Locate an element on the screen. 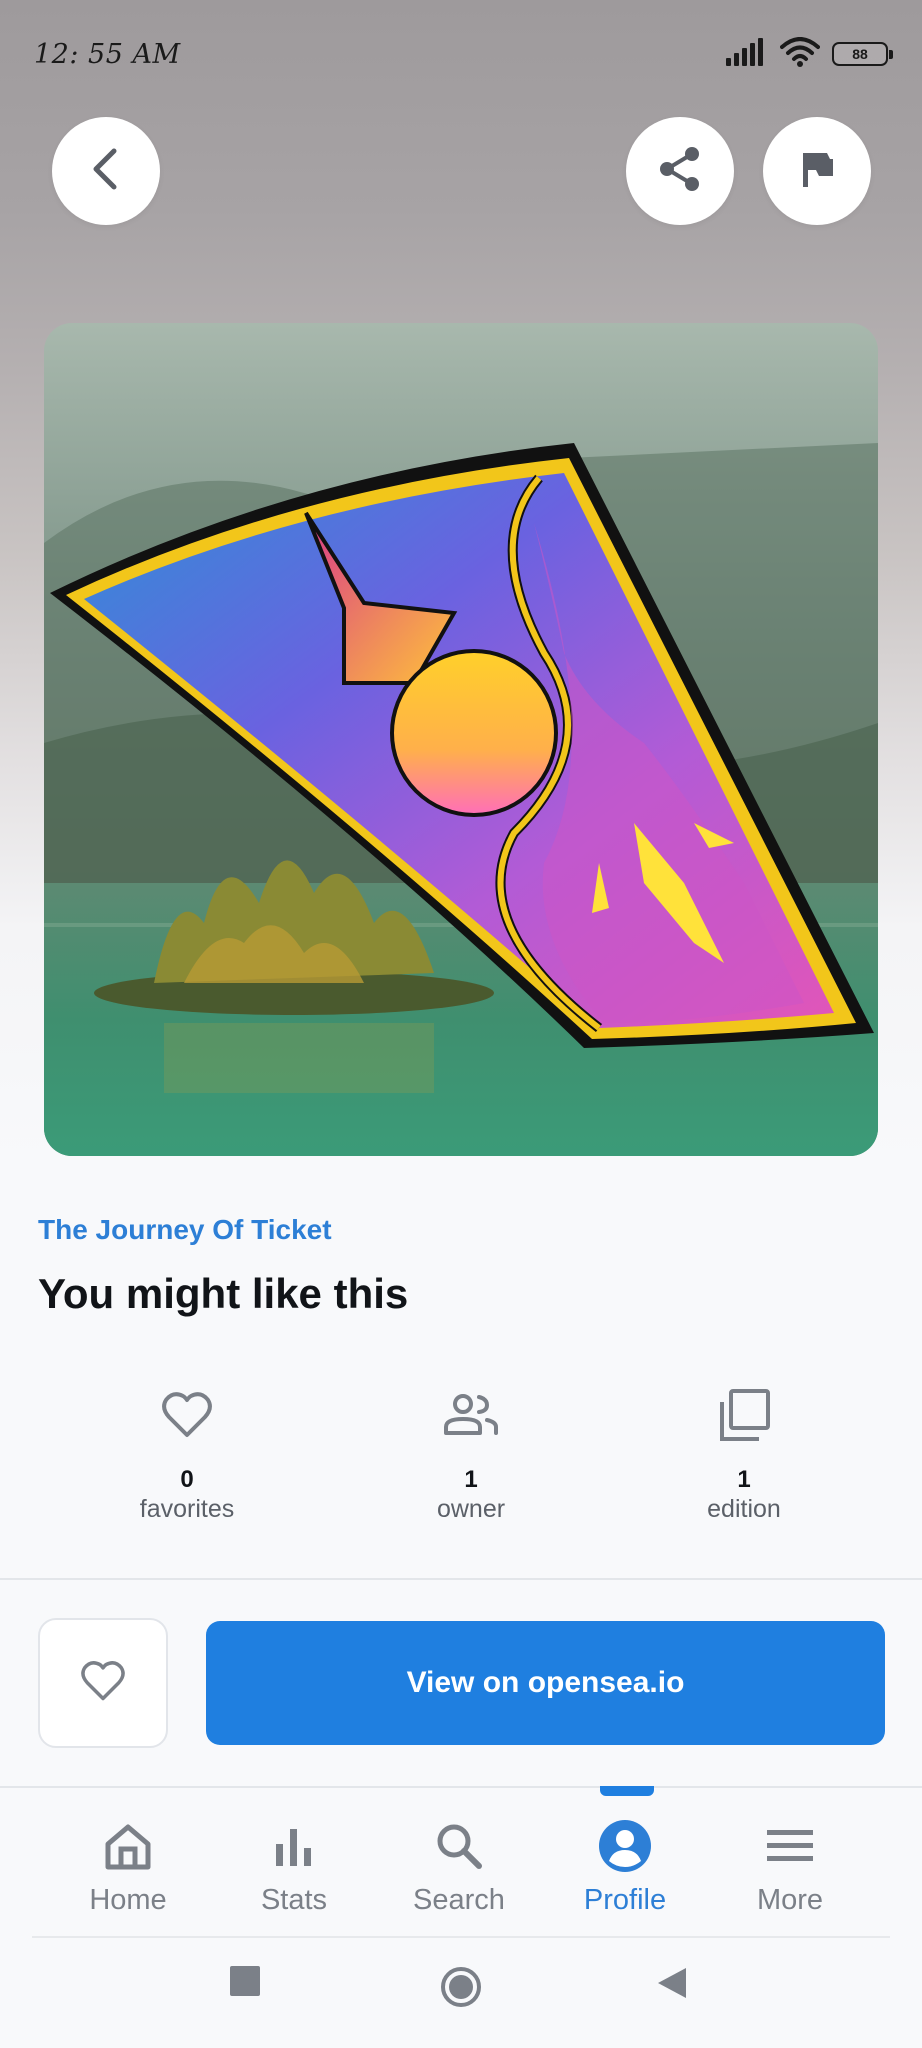 The height and width of the screenshot is (2048, 922). nav-label: More is located at coordinates (790, 1900).